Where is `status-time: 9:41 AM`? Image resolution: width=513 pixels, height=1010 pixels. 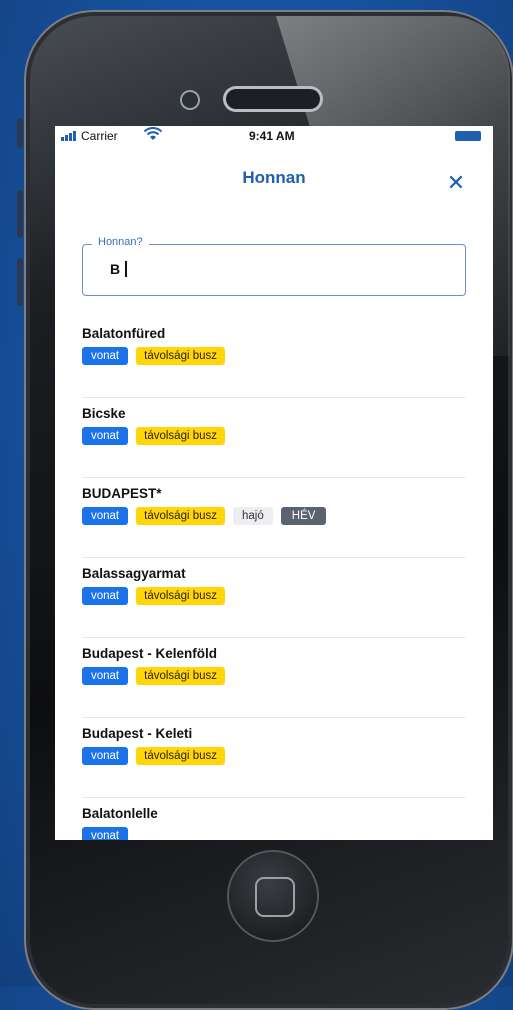
status-time: 9:41 AM is located at coordinates (272, 136).